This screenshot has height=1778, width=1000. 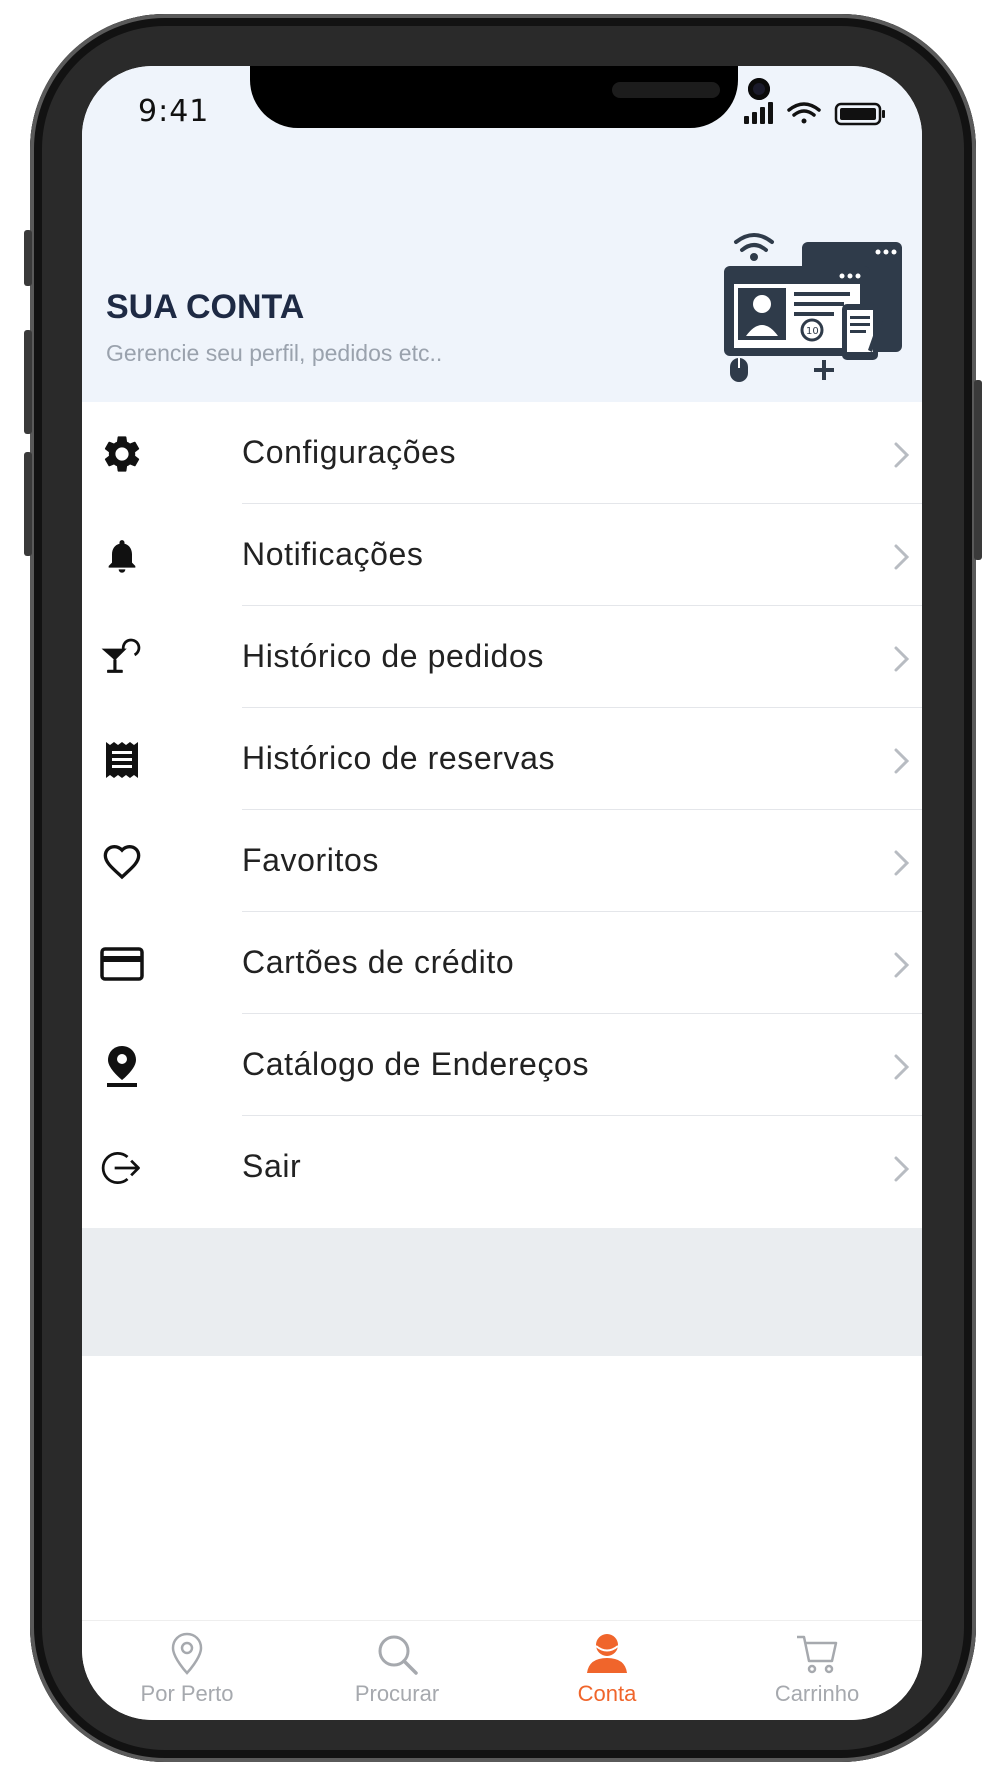 I want to click on cocktail-icon, so click(x=122, y=658).